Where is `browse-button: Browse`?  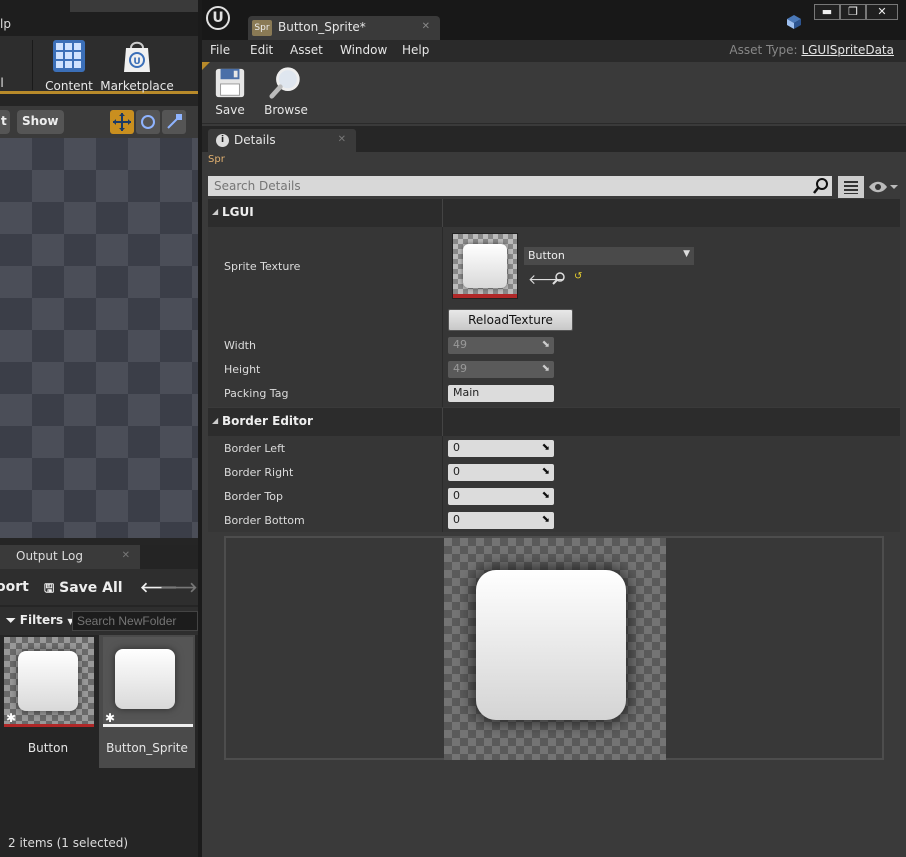
browse-button: Browse is located at coordinates (286, 91).